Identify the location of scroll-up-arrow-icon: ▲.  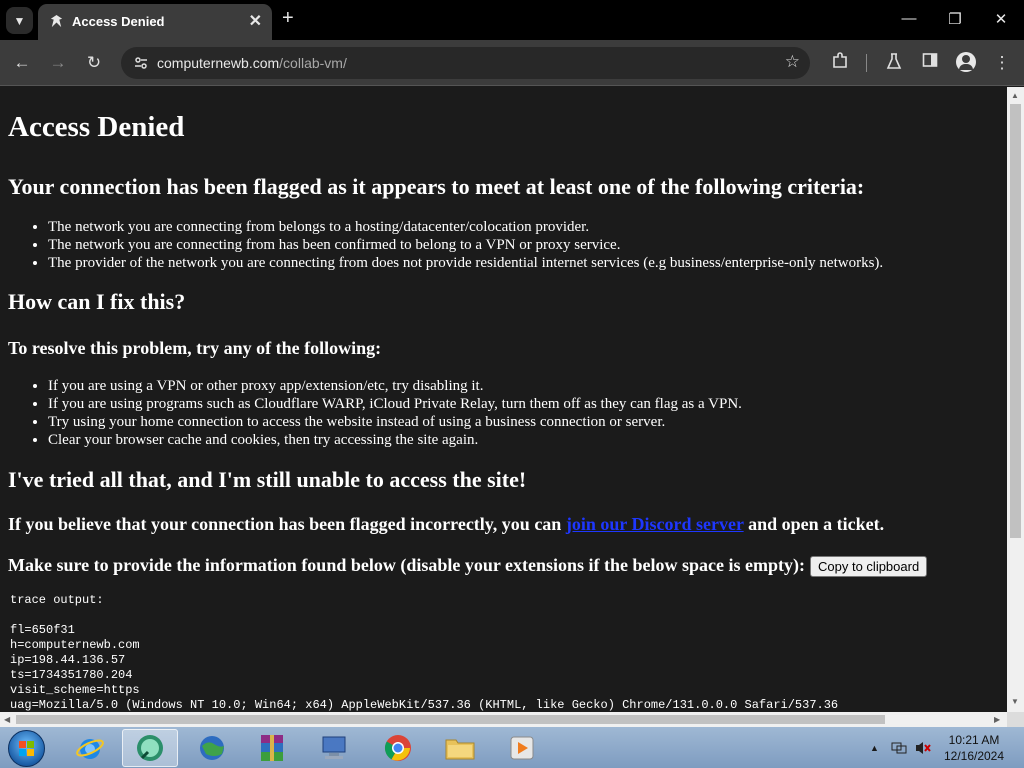
(1015, 95).